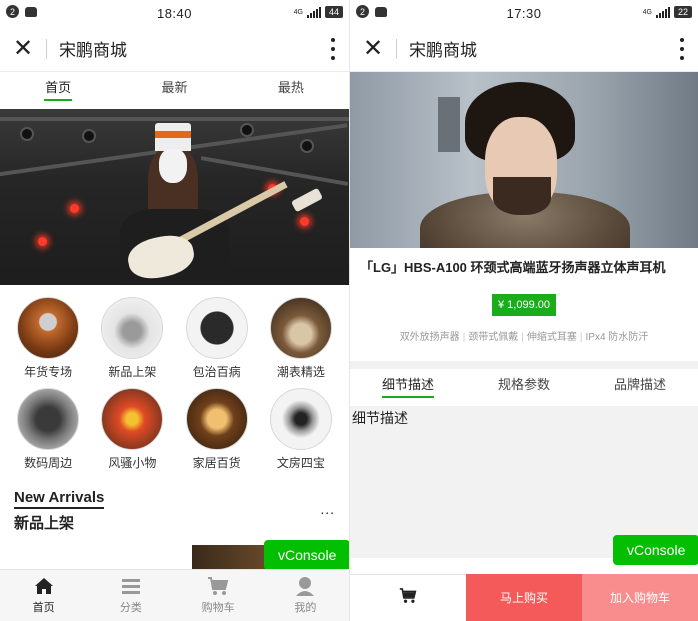 The height and width of the screenshot is (621, 698). What do you see at coordinates (173, 134) in the screenshot?
I see `performer-hat-band` at bounding box center [173, 134].